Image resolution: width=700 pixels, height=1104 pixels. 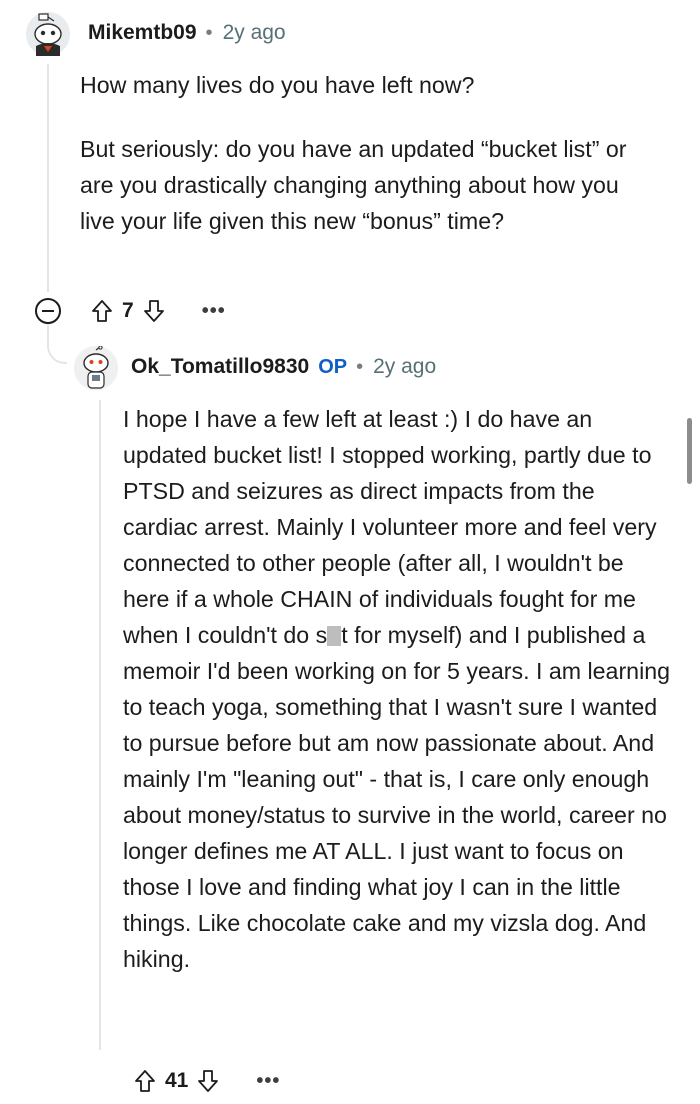 I want to click on vote-count: 7, so click(x=128, y=310).